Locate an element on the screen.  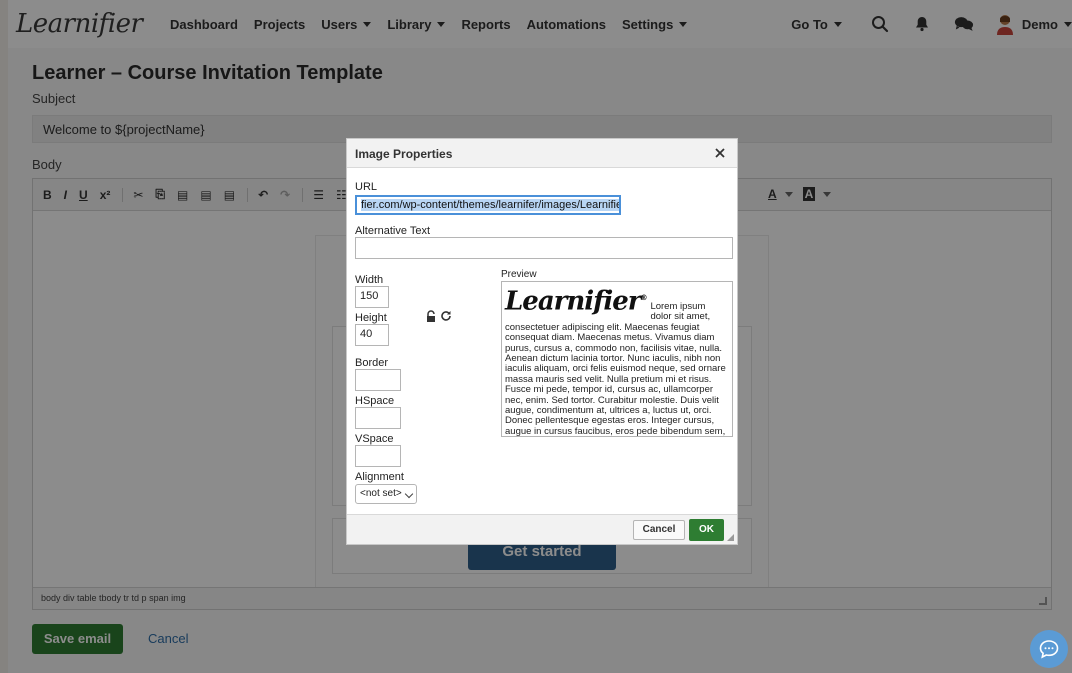
alt-text-label: Alternative Text is located at coordinates (393, 231).